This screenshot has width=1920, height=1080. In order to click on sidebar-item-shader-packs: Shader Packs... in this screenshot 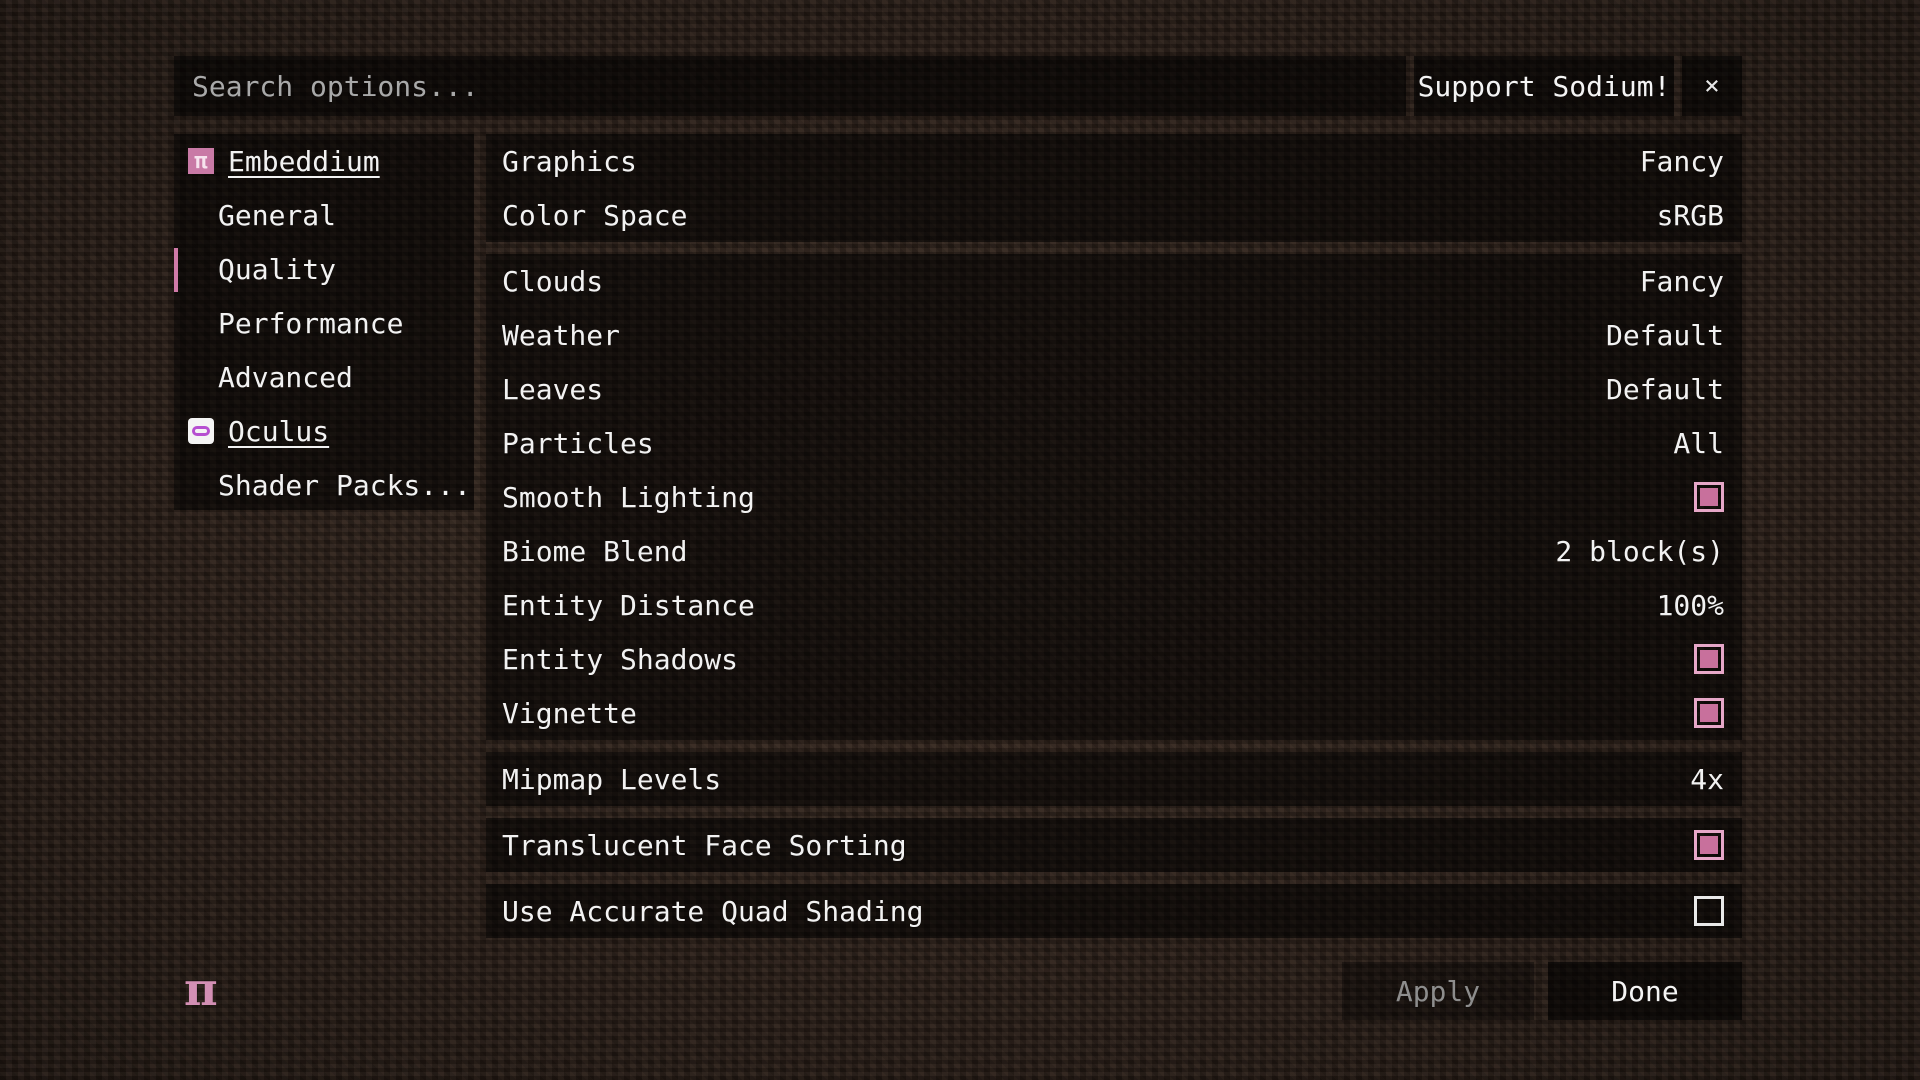, I will do `click(324, 485)`.